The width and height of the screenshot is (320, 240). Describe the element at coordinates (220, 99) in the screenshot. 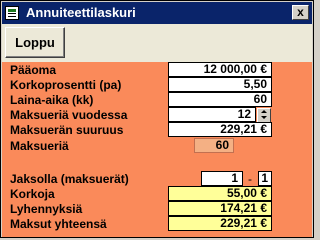

I see `loan-term-input: 60` at that location.